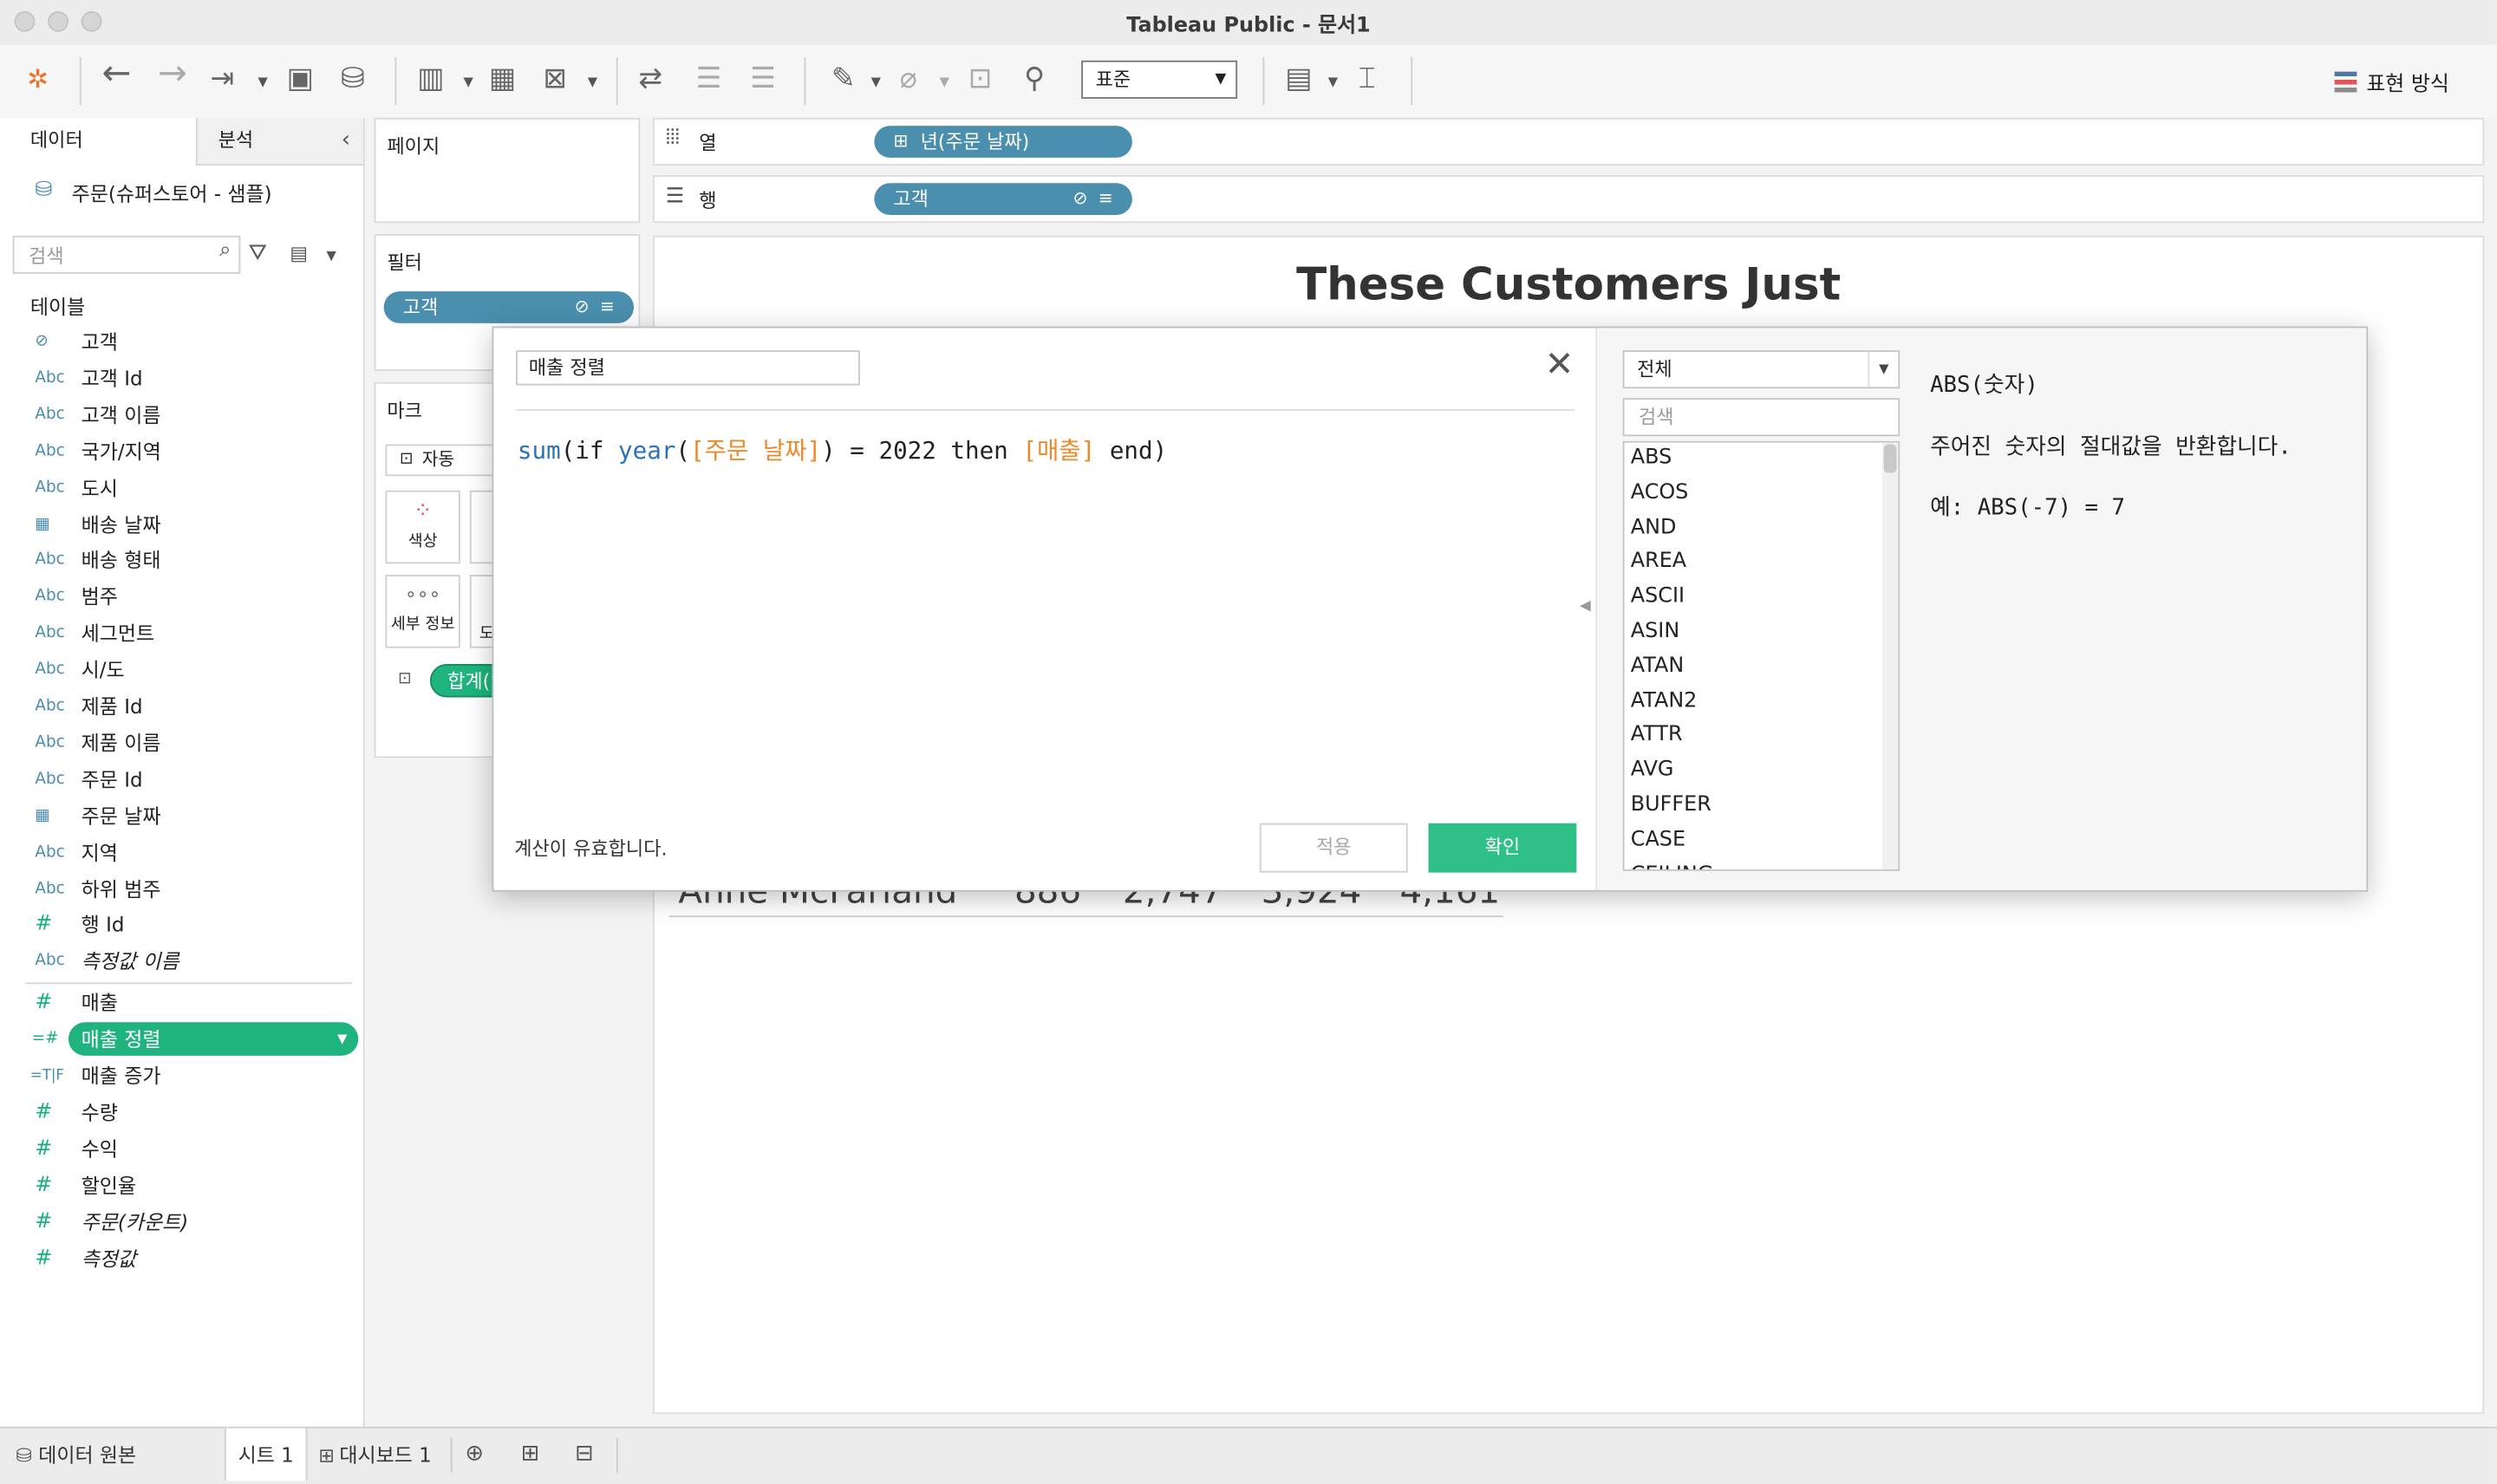 This screenshot has width=2497, height=1484. I want to click on new-dashboard-icon: ⊞, so click(530, 1455).